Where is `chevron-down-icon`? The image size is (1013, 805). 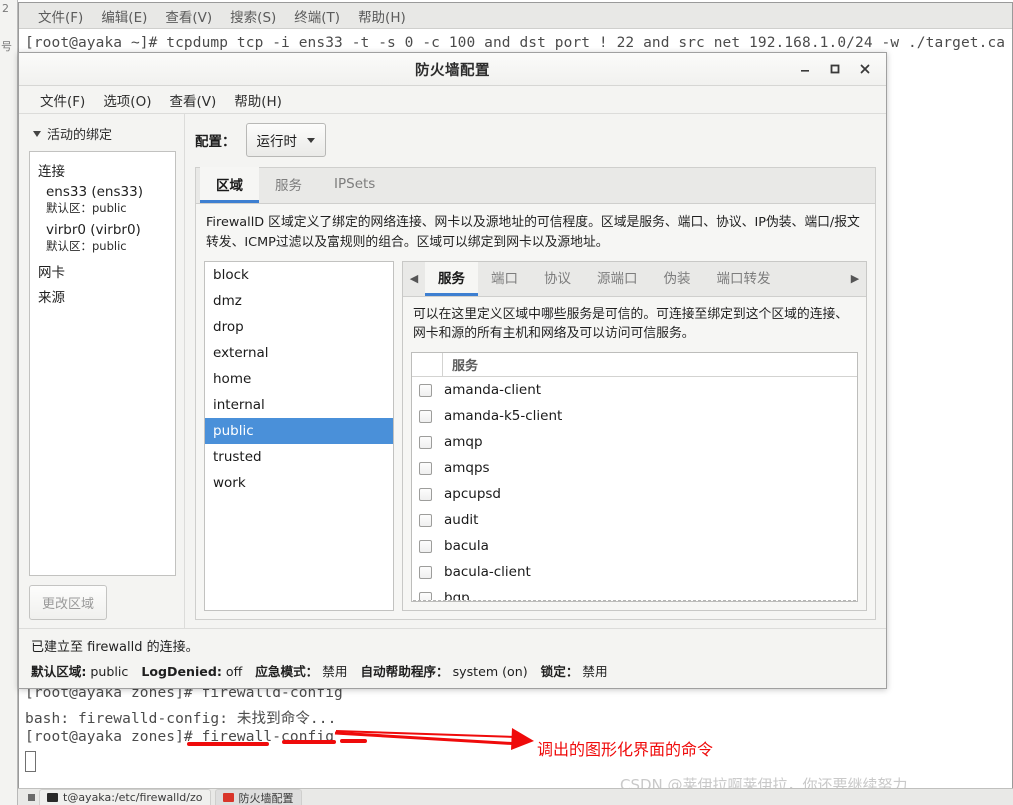
chevron-down-icon is located at coordinates (311, 140).